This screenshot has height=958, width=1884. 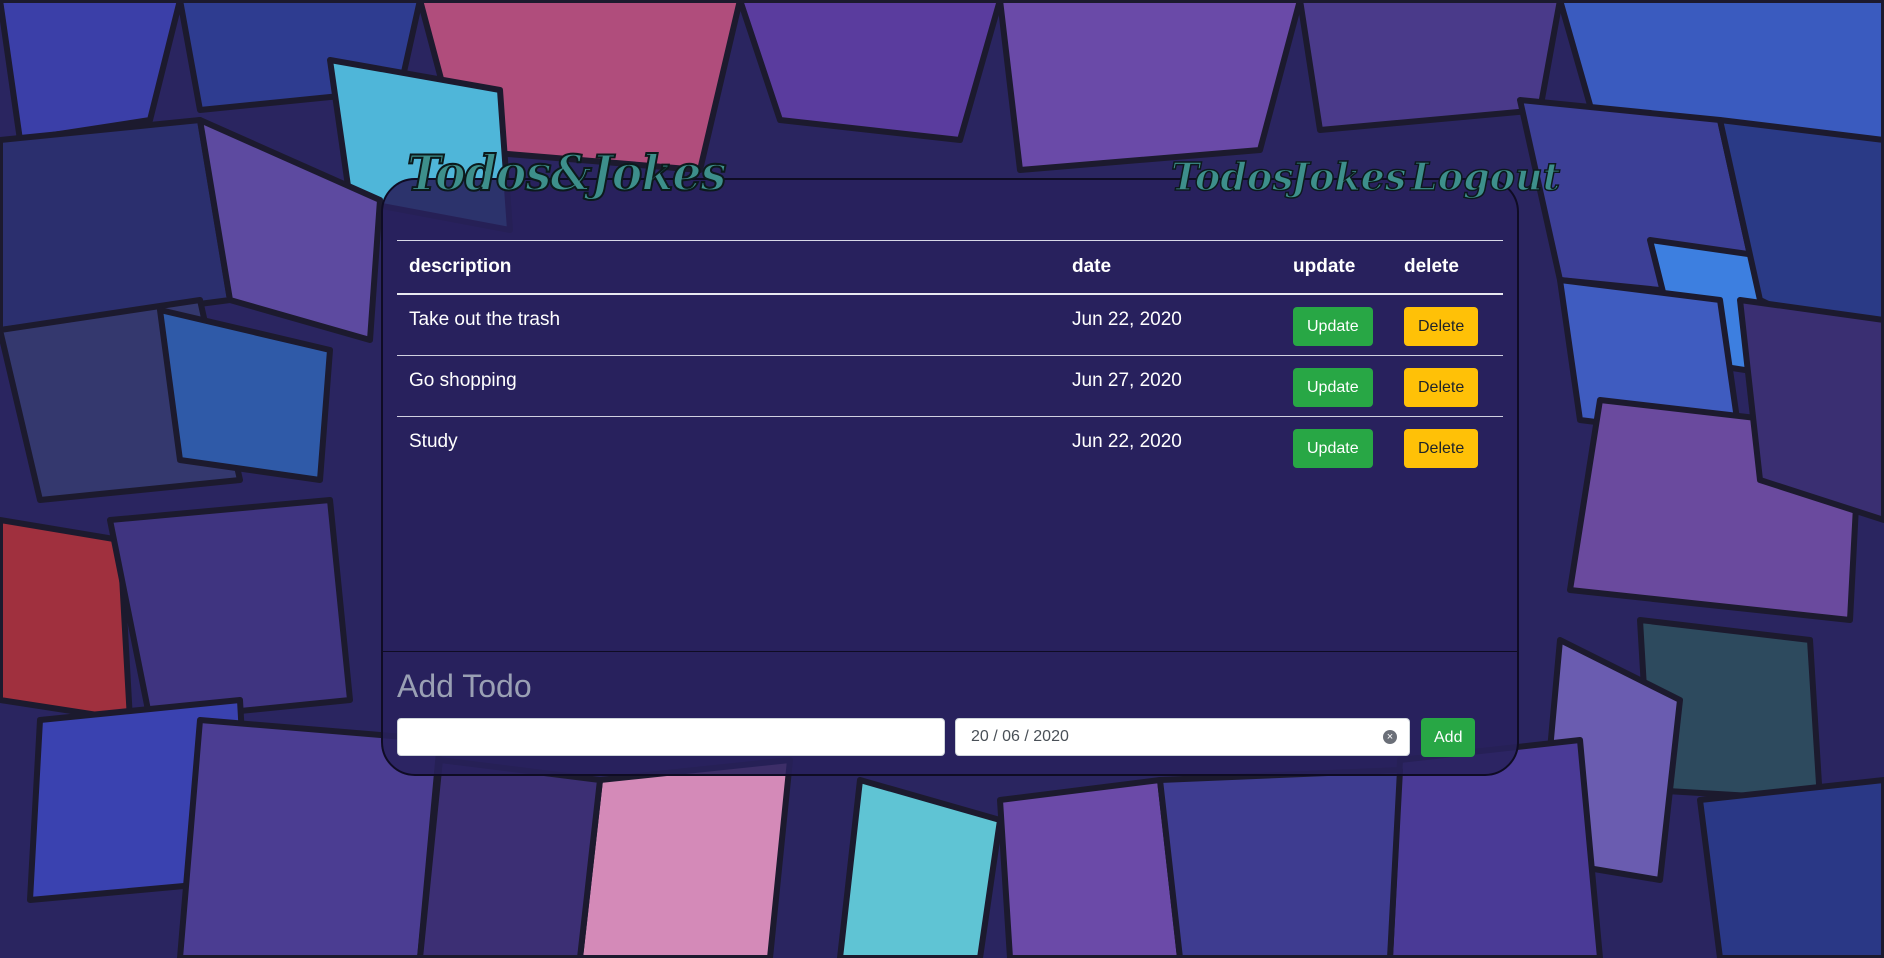 I want to click on column-header-update: update, so click(x=1336, y=267).